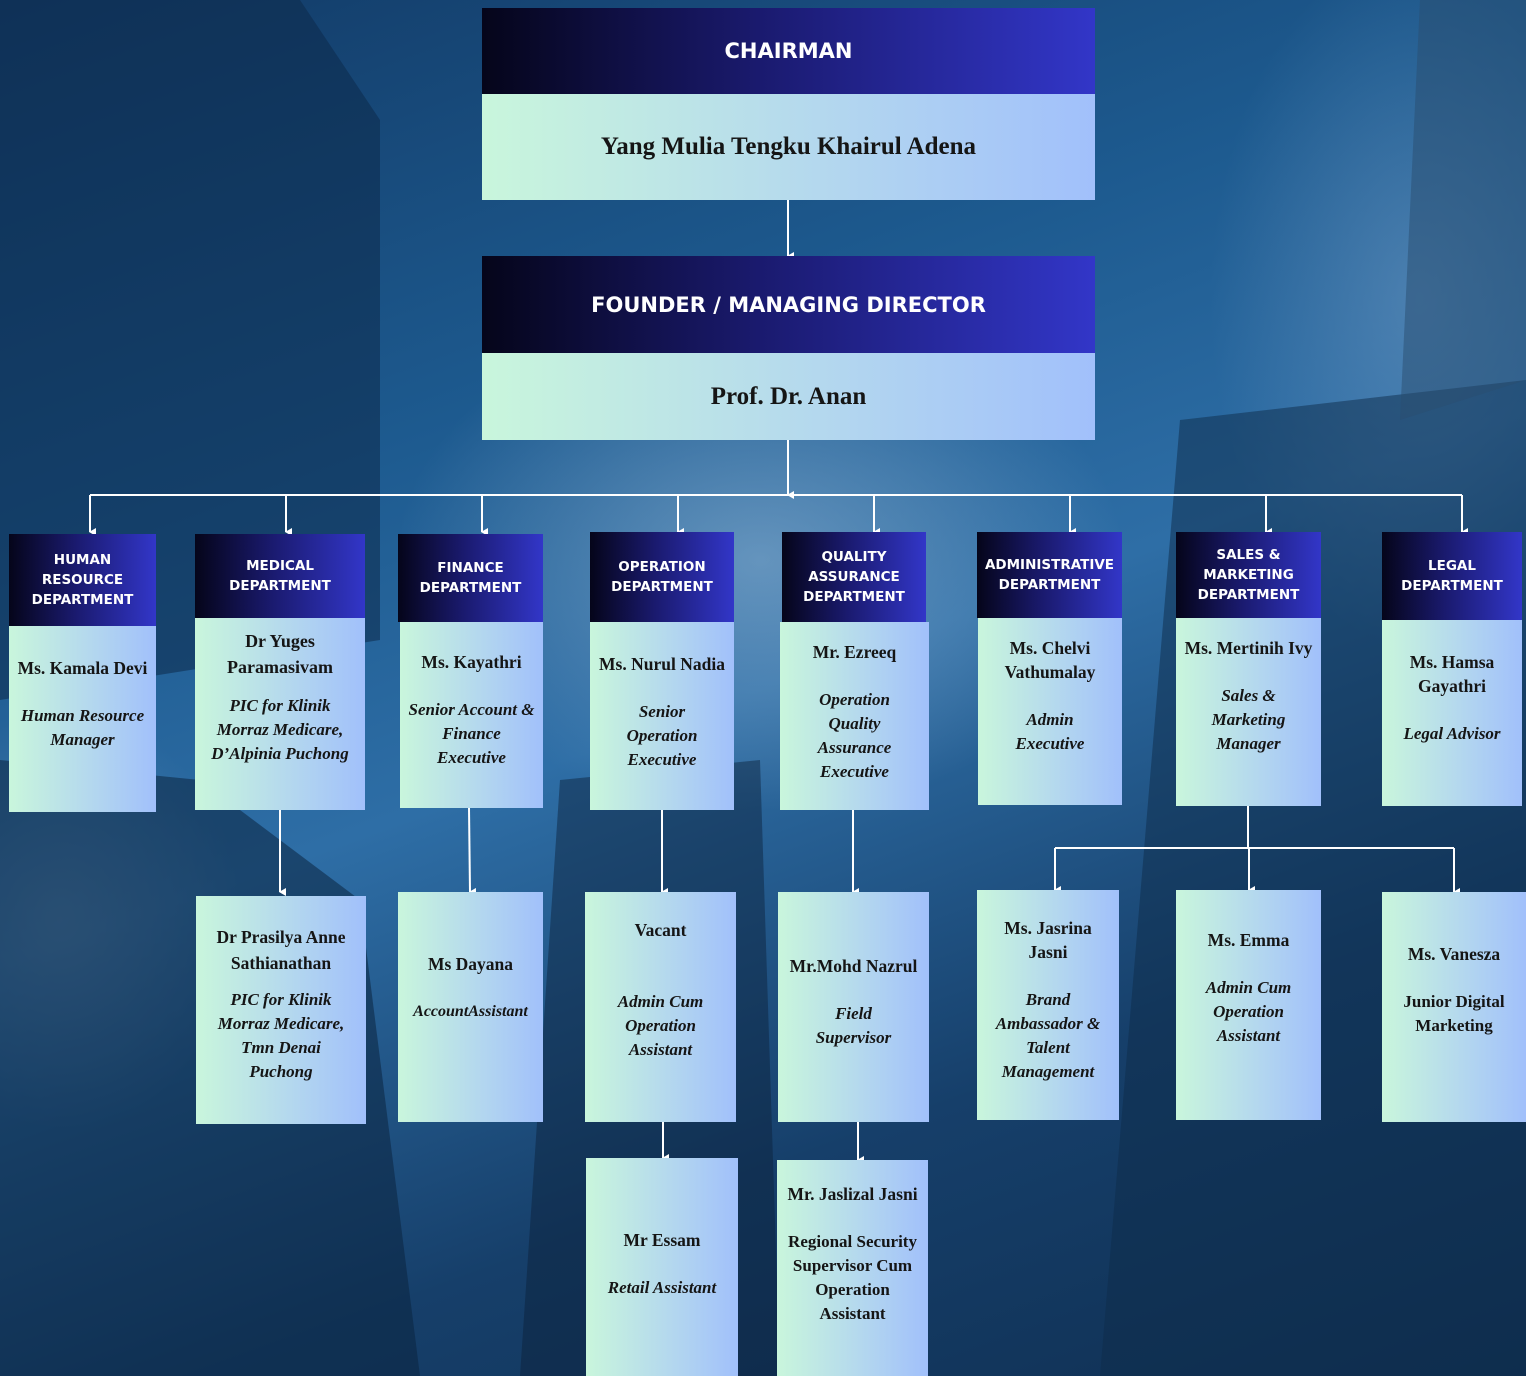  What do you see at coordinates (82, 668) in the screenshot?
I see `person-name: Ms. Kamala Devi` at bounding box center [82, 668].